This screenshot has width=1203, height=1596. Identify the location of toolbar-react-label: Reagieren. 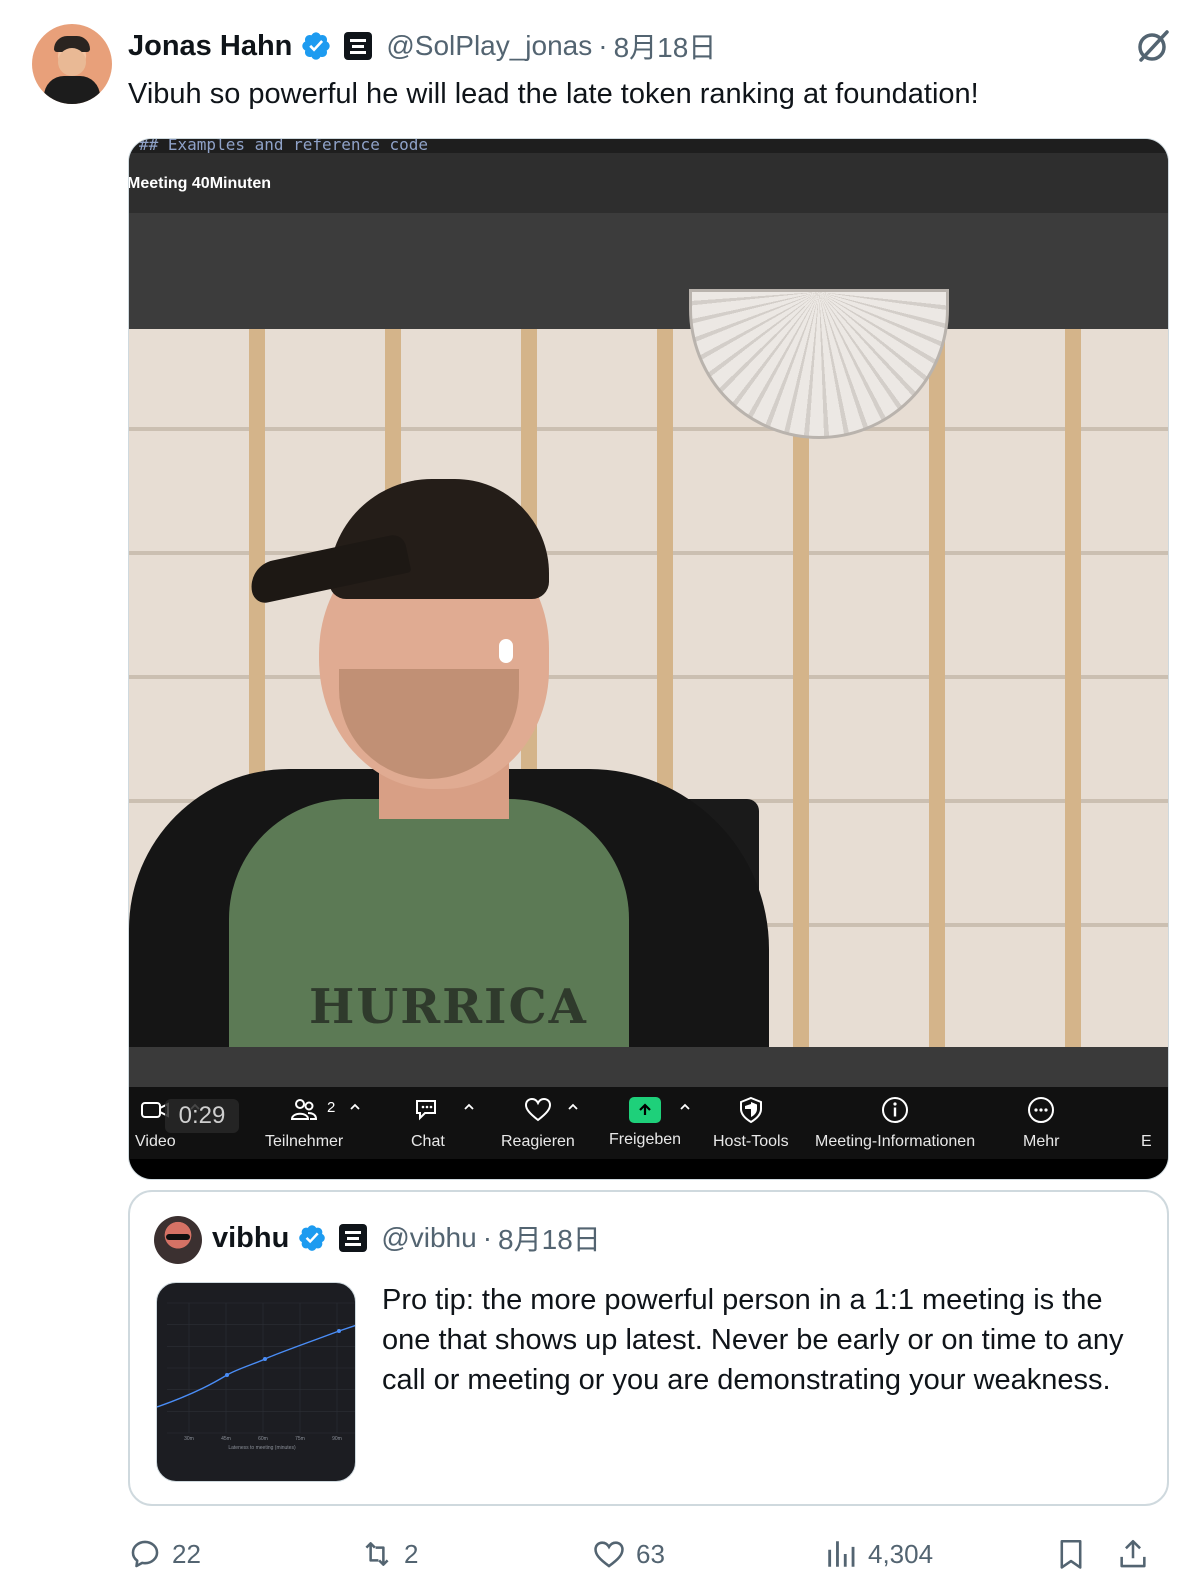
(538, 1141).